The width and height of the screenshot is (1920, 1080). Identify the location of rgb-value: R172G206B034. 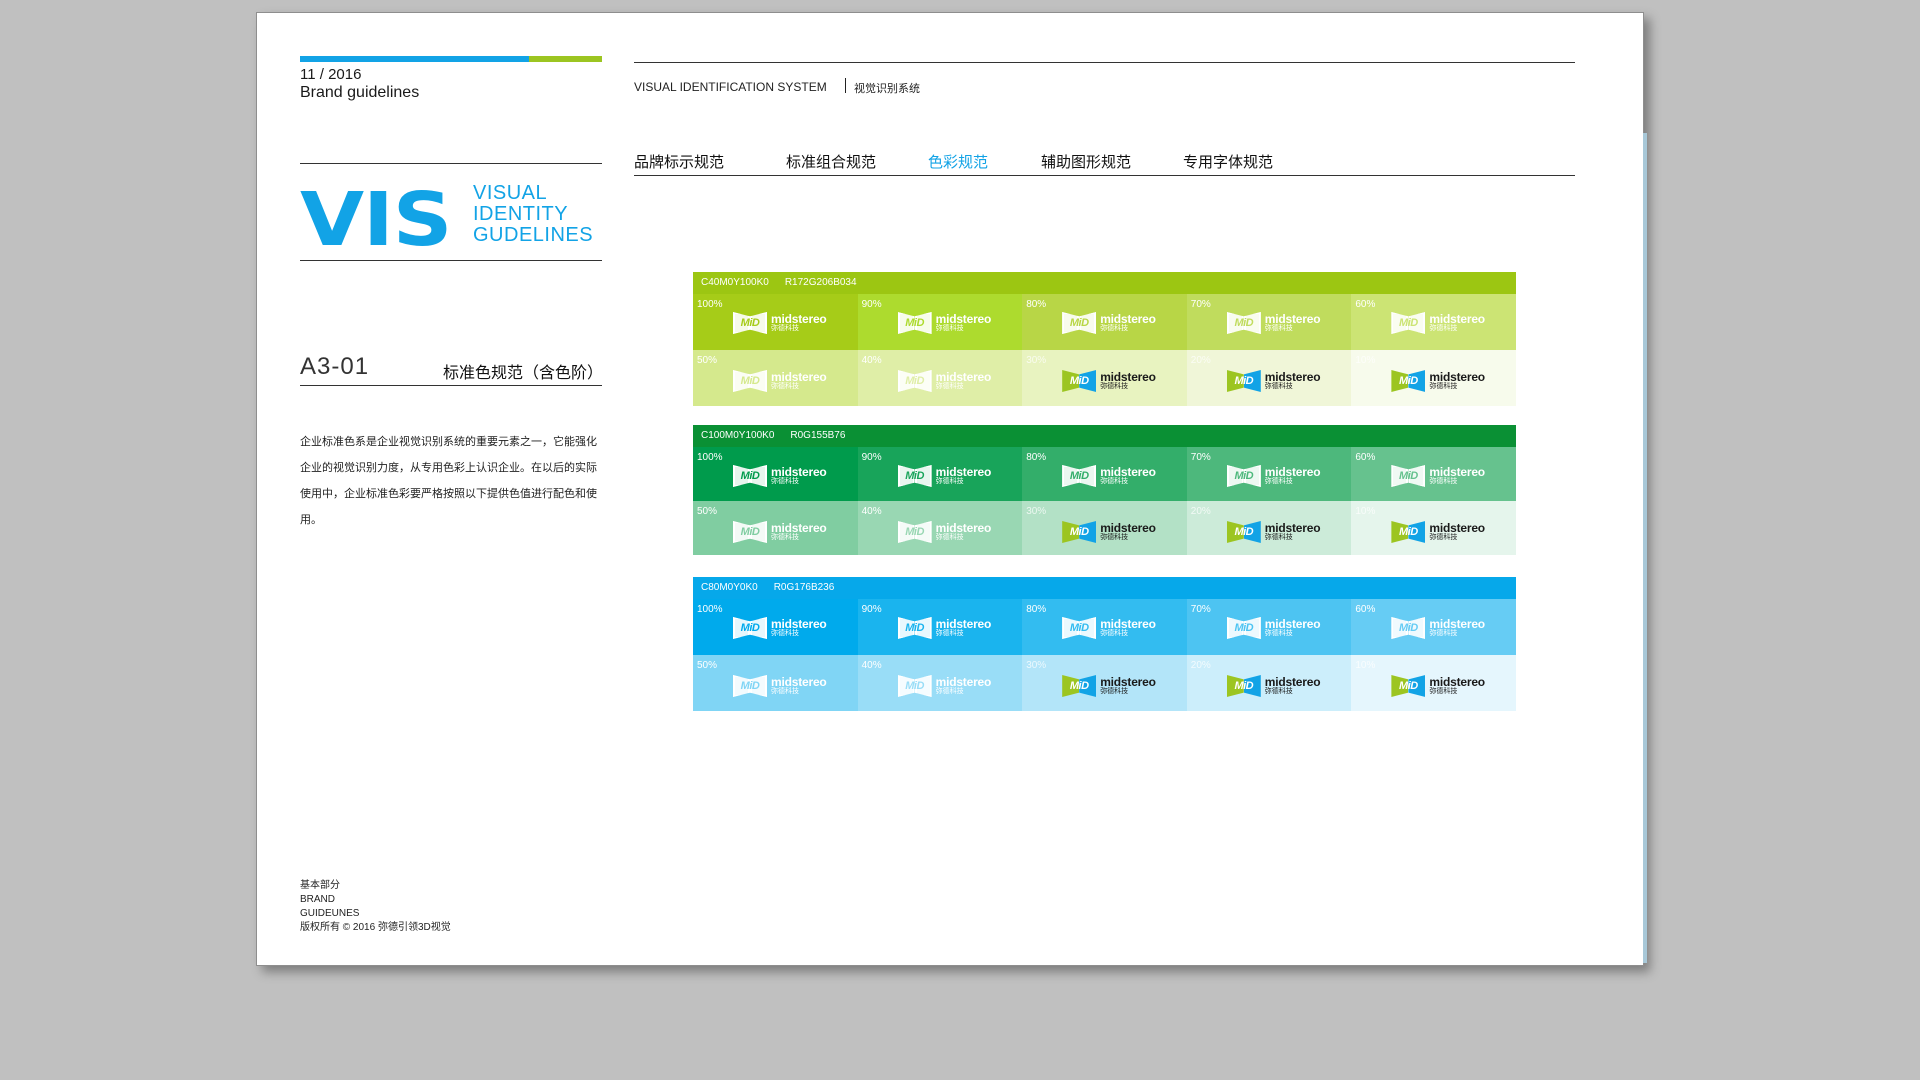
(820, 282).